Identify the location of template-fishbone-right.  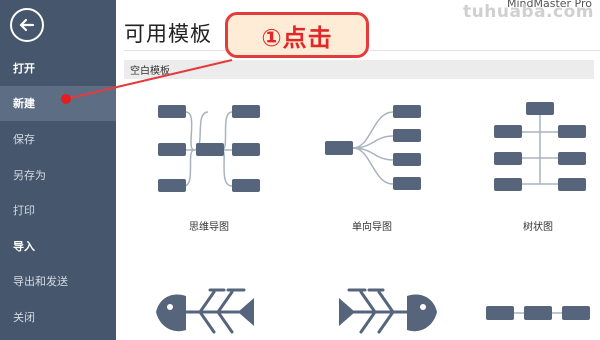
(381, 306).